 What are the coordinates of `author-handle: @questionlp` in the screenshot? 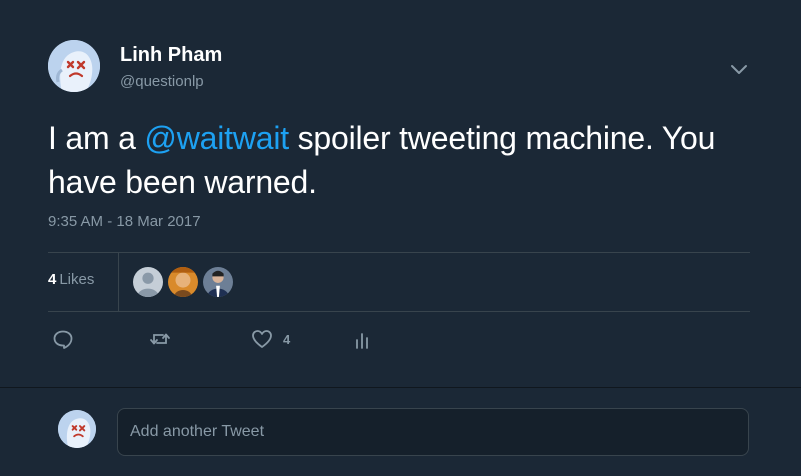 It's located at (162, 81).